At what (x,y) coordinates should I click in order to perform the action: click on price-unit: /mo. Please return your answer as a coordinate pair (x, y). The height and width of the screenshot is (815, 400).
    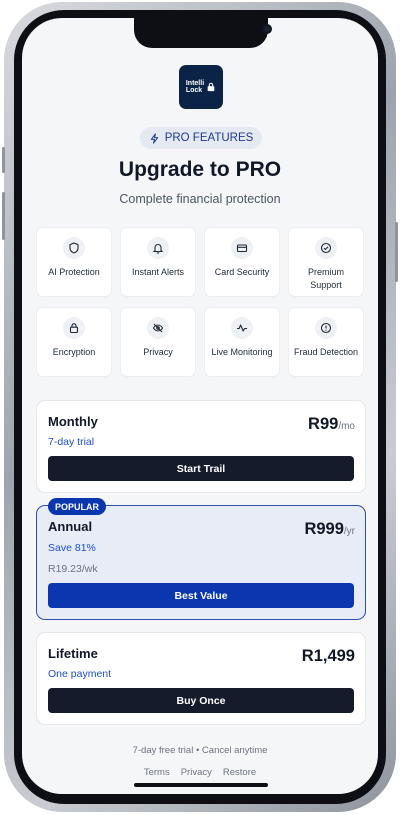
    Looking at the image, I should click on (346, 426).